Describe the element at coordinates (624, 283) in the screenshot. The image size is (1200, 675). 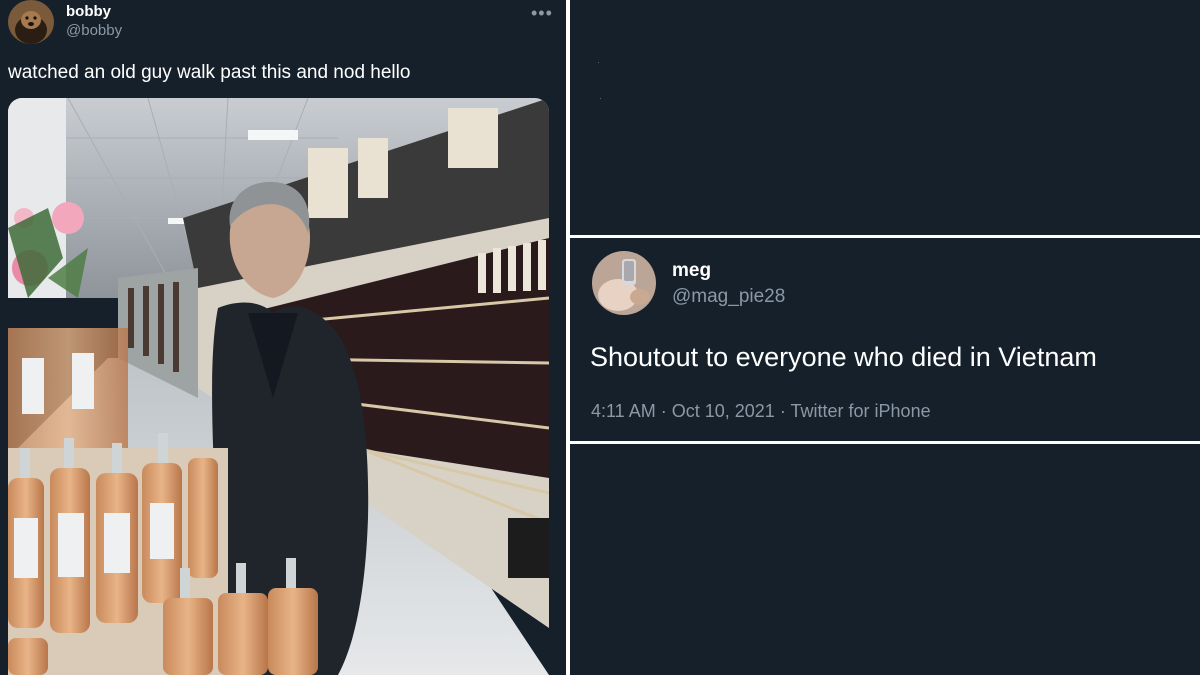
I see `meg-avatar` at that location.